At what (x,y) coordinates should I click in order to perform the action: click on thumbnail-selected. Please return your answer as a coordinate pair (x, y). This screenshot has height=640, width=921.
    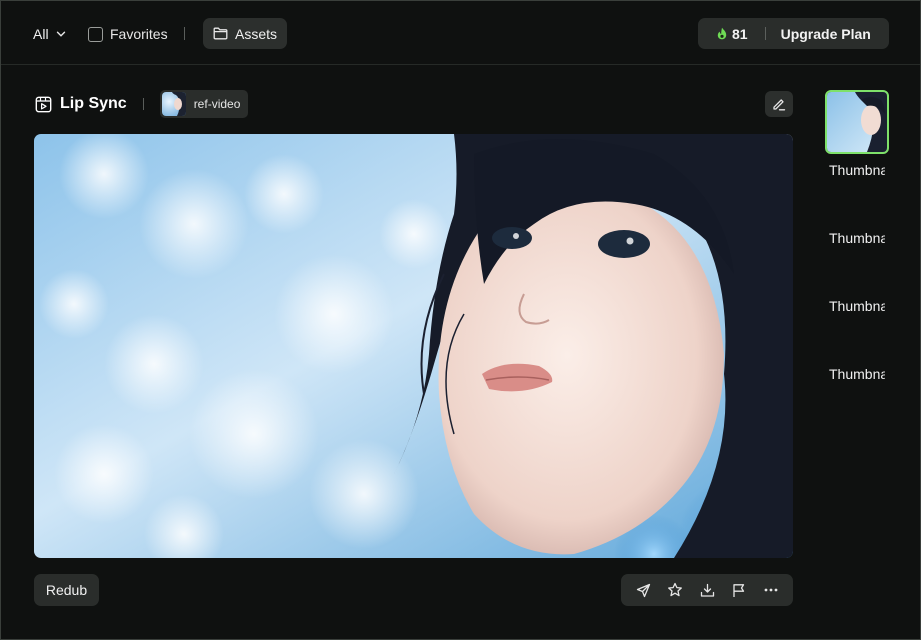
    Looking at the image, I should click on (857, 122).